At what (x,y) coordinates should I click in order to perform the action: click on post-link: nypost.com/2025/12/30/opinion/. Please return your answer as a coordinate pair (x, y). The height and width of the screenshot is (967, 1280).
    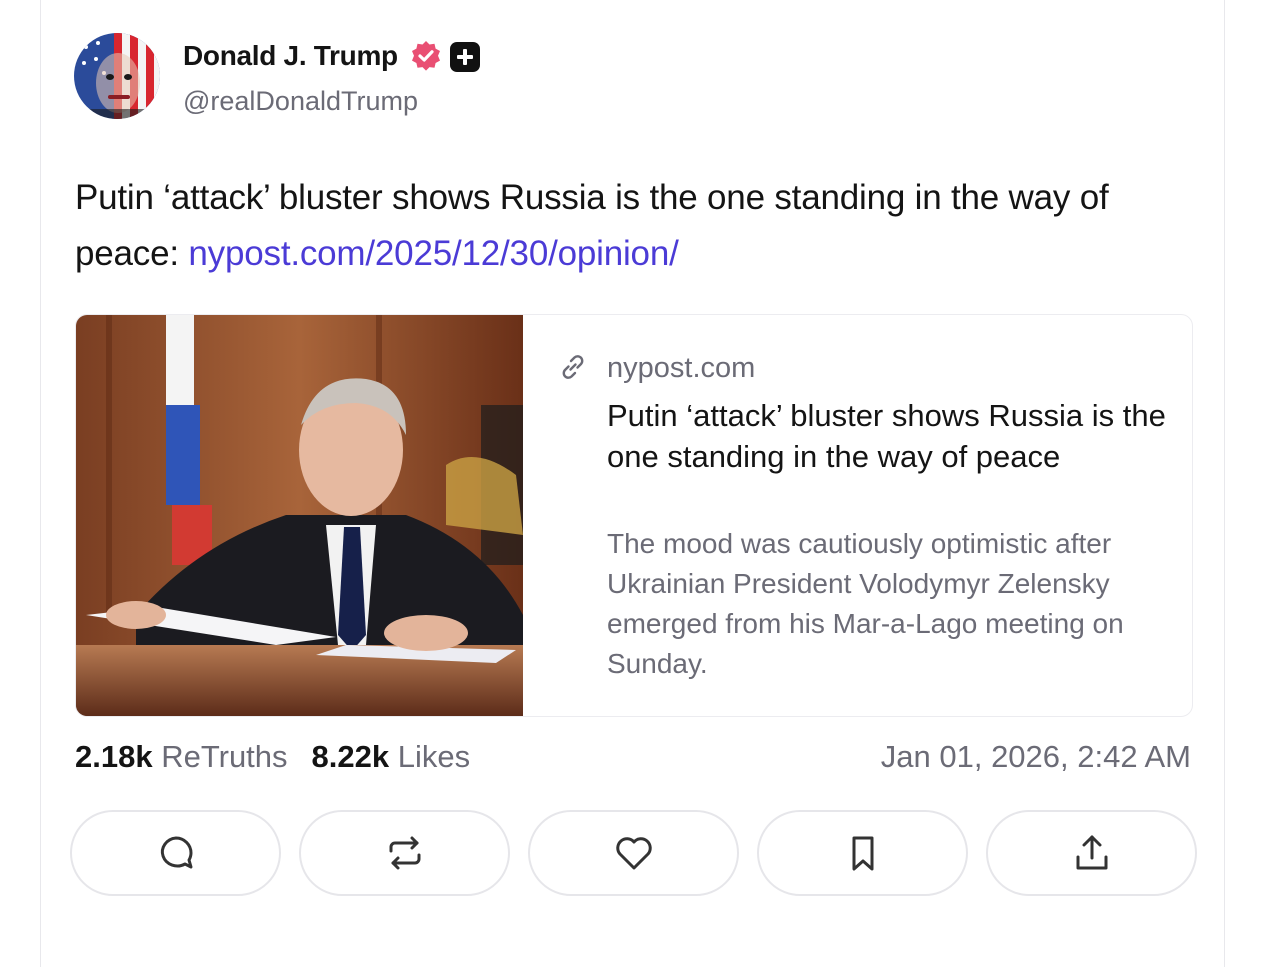
    Looking at the image, I should click on (433, 253).